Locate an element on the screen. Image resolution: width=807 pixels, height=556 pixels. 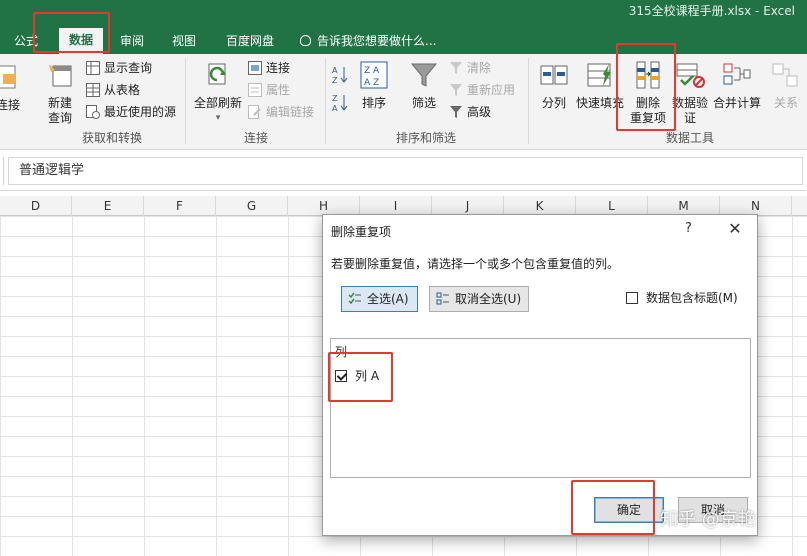
clear-button: 清除 is located at coordinates (470, 68).